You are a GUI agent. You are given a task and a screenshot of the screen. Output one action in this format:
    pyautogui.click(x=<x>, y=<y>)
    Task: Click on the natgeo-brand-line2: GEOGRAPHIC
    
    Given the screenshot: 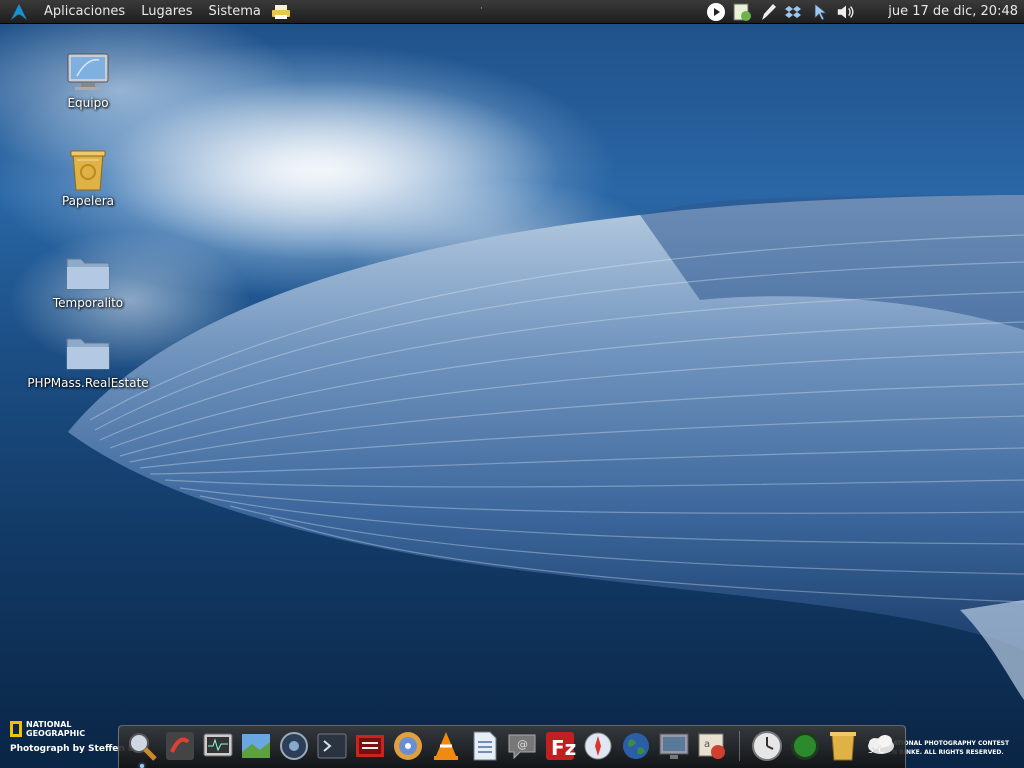 What is the action you would take?
    pyautogui.click(x=56, y=733)
    